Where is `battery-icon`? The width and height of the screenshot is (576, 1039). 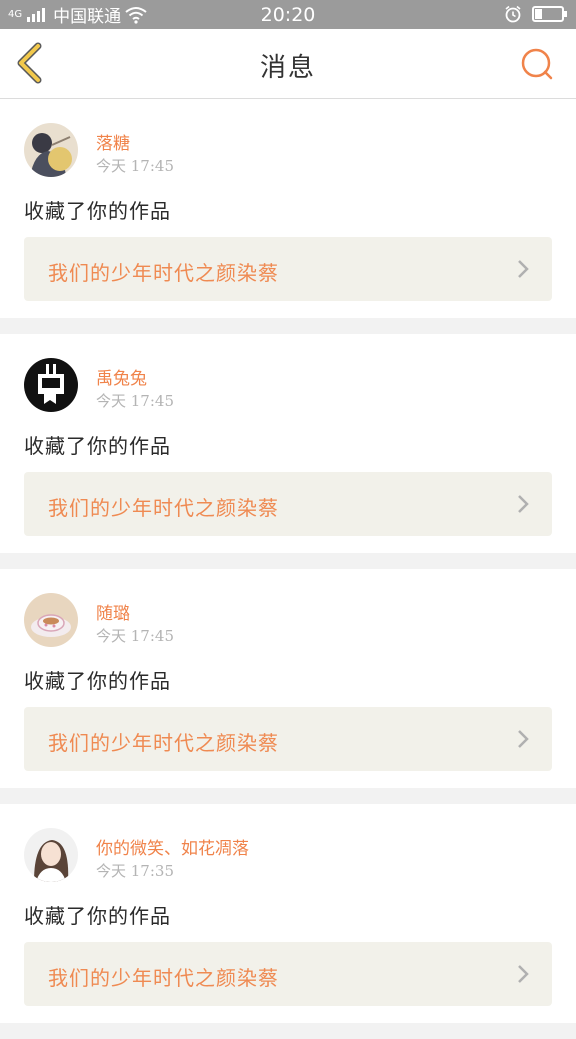 battery-icon is located at coordinates (549, 14).